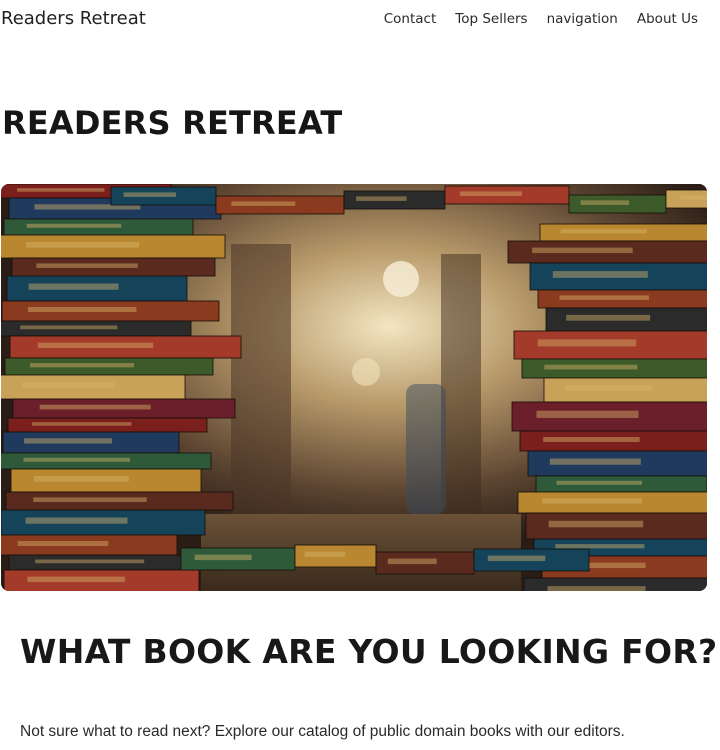  What do you see at coordinates (607, 407) in the screenshot?
I see `right-book-stack` at bounding box center [607, 407].